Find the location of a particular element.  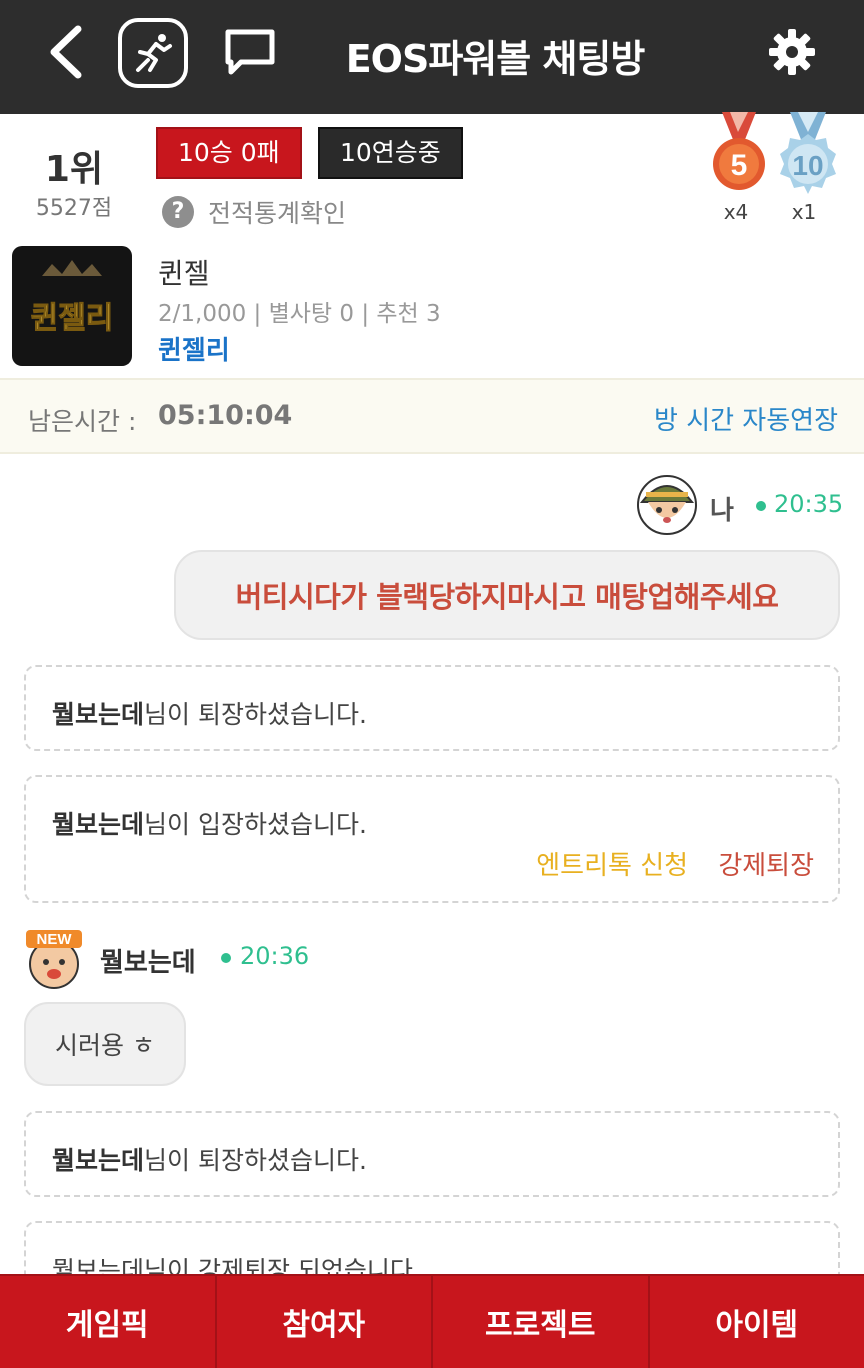

gear-icon is located at coordinates (792, 52).